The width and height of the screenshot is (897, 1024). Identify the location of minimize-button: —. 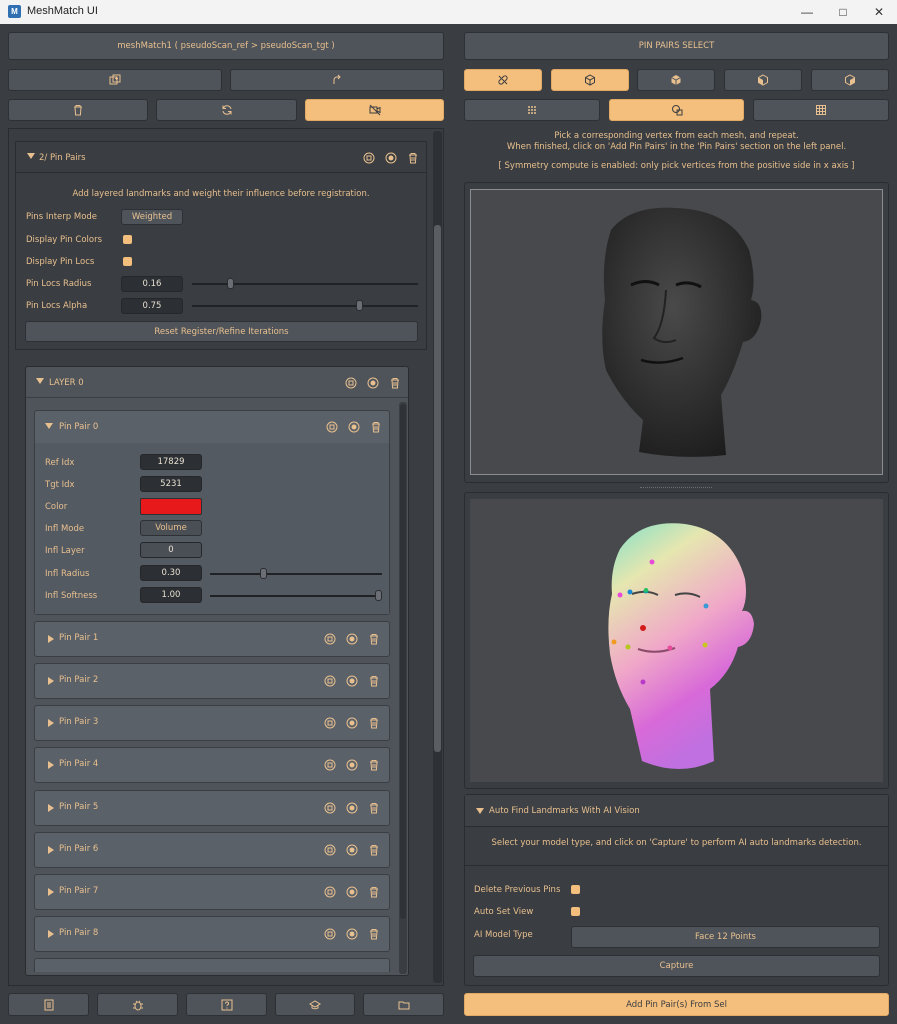
(807, 12).